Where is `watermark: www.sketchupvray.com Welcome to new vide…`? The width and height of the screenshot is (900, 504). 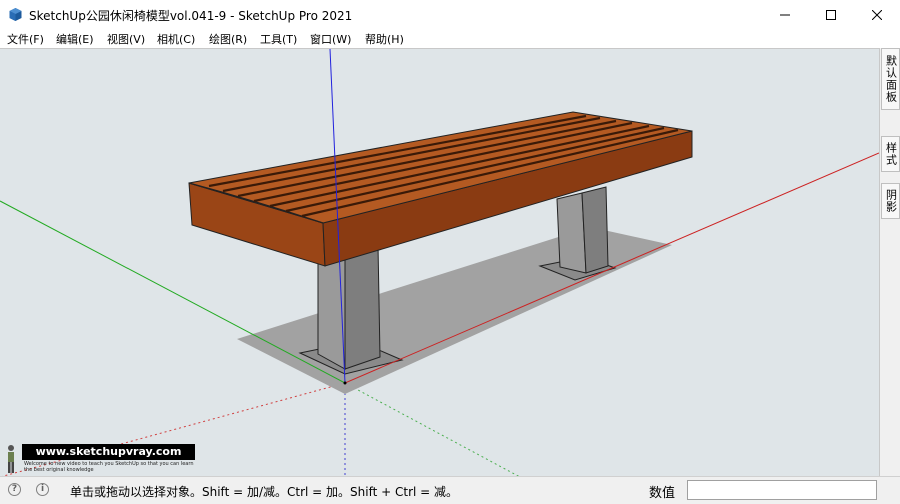 watermark: www.sketchupvray.com Welcome to new vide… is located at coordinates (99, 459).